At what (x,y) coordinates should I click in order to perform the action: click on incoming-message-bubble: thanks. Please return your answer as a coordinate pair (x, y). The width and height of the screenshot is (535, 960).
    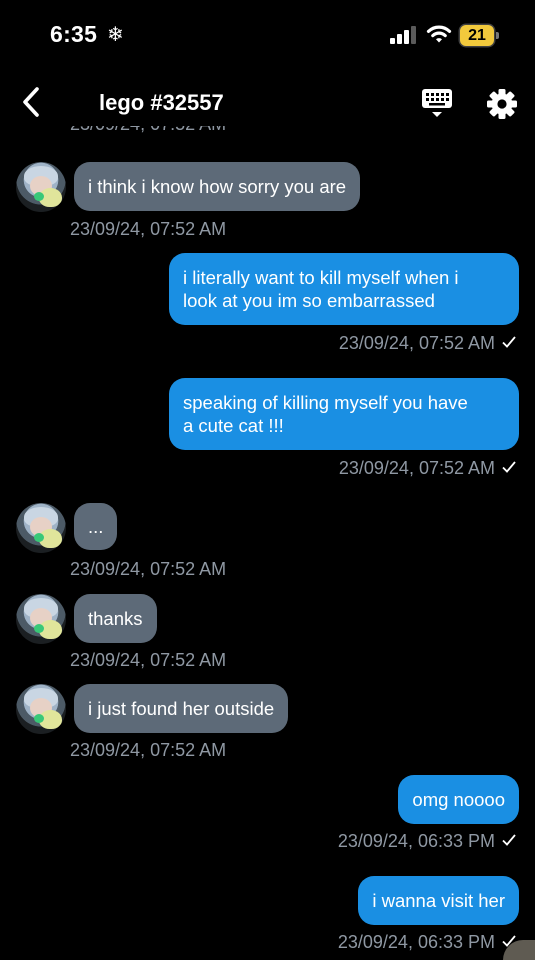
    Looking at the image, I should click on (115, 618).